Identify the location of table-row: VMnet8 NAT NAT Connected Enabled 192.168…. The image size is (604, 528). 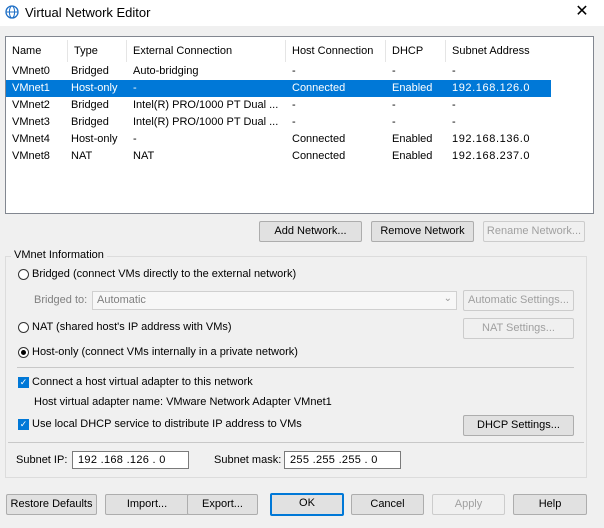
(278, 156).